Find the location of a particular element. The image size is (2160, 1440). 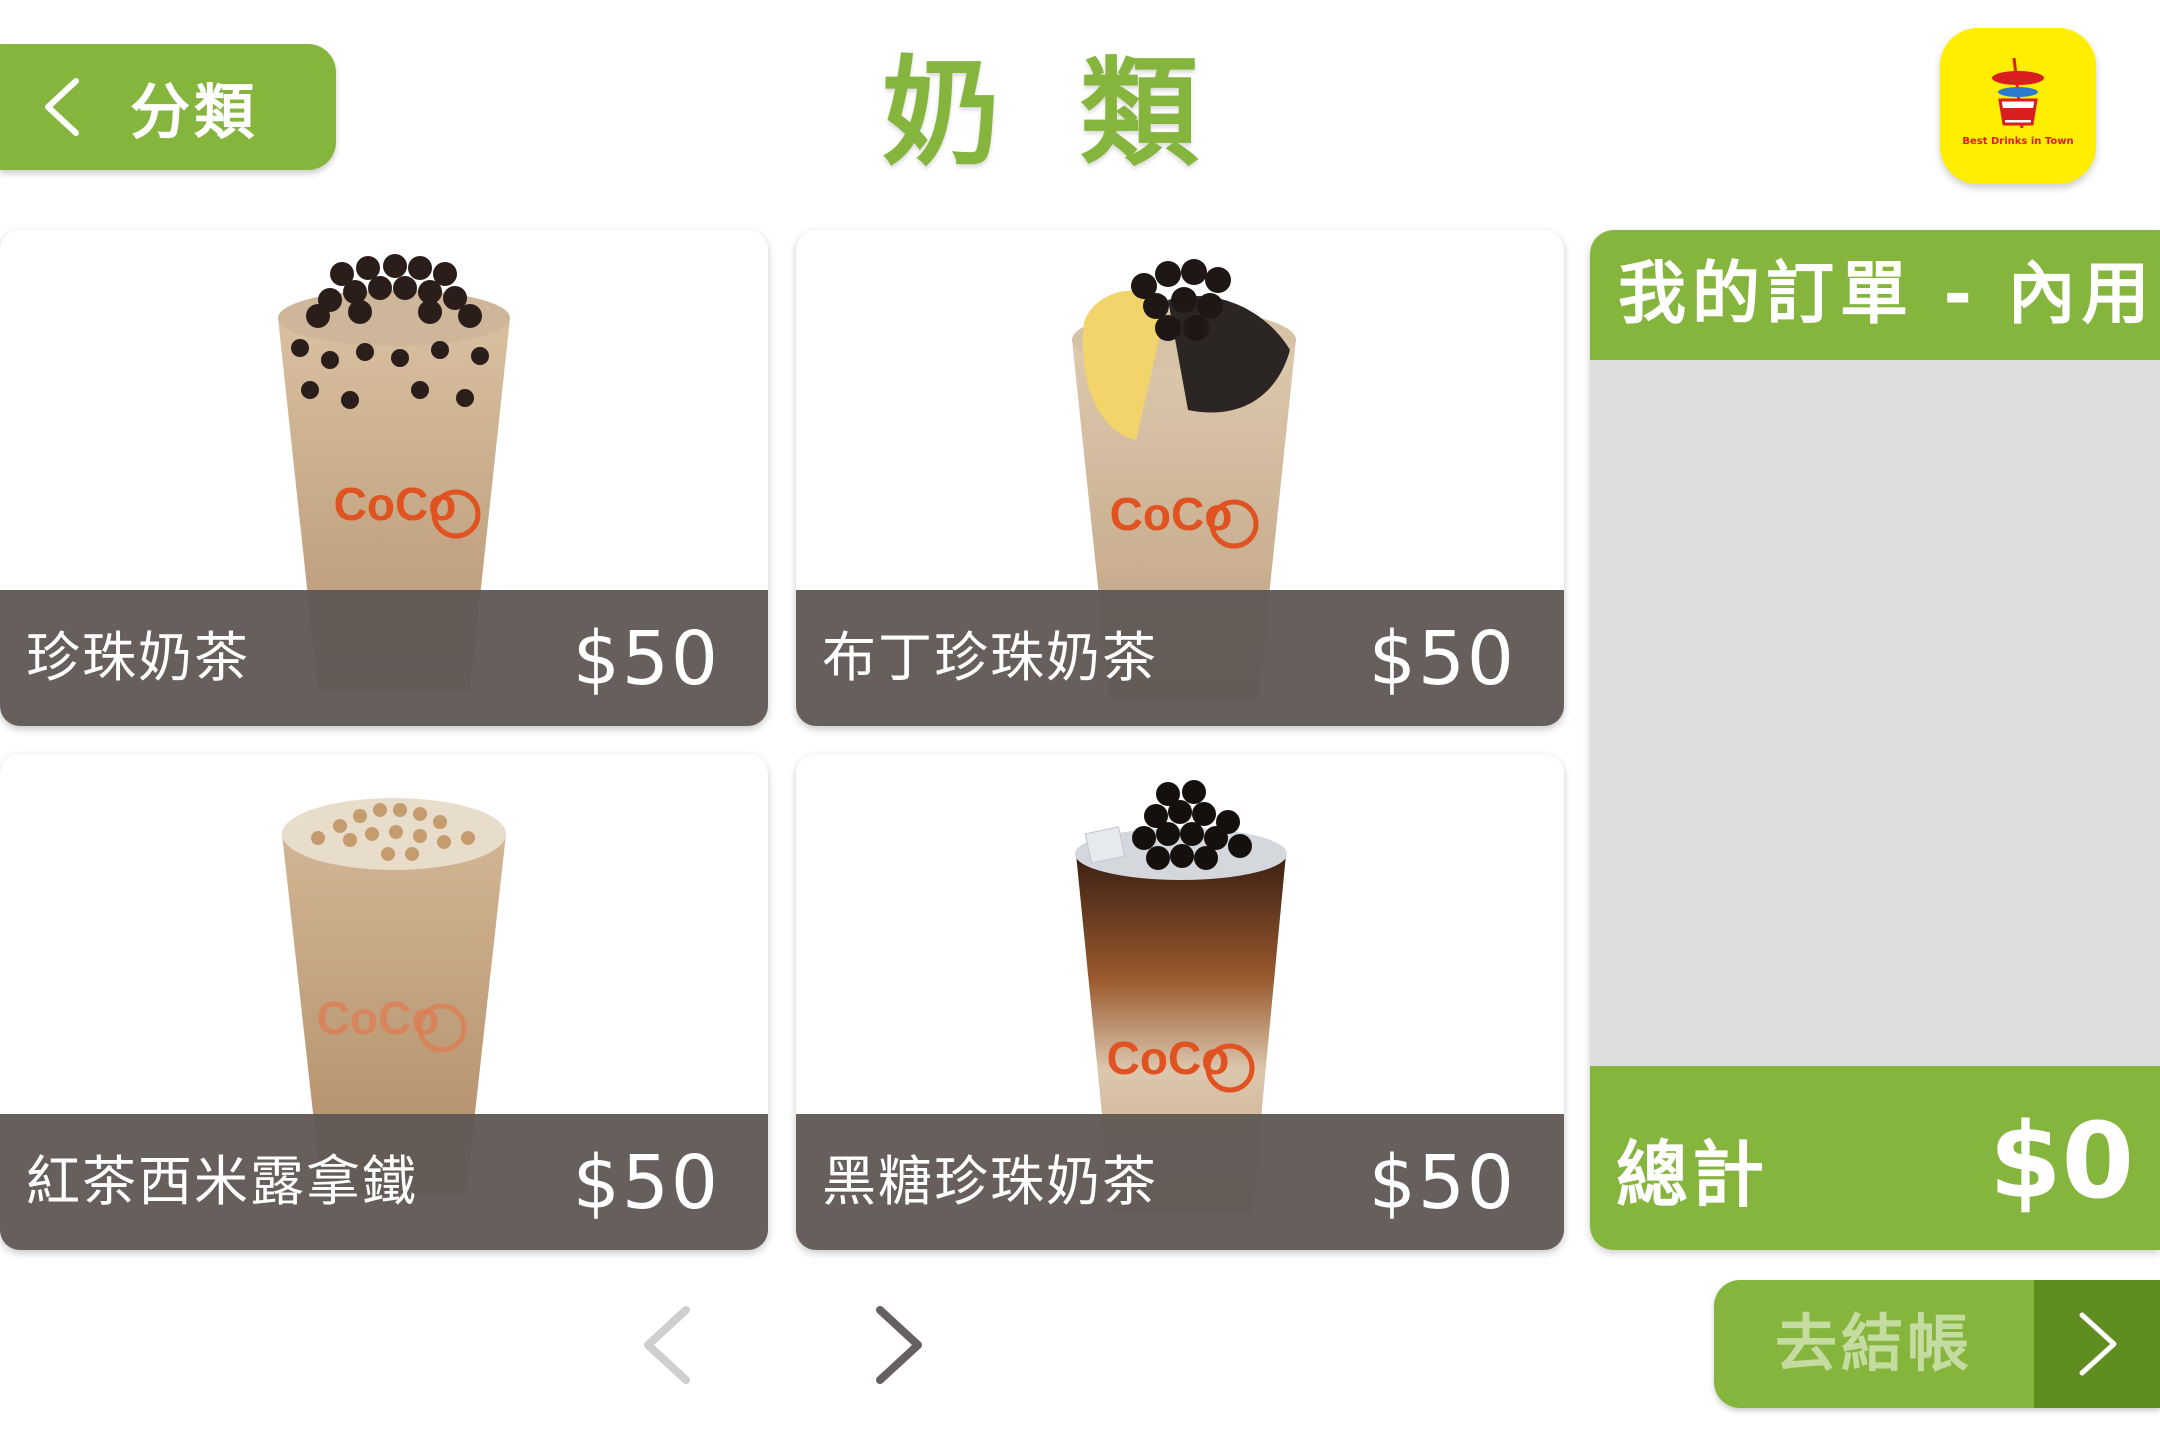

back-button-label: 分類 is located at coordinates (194, 112).